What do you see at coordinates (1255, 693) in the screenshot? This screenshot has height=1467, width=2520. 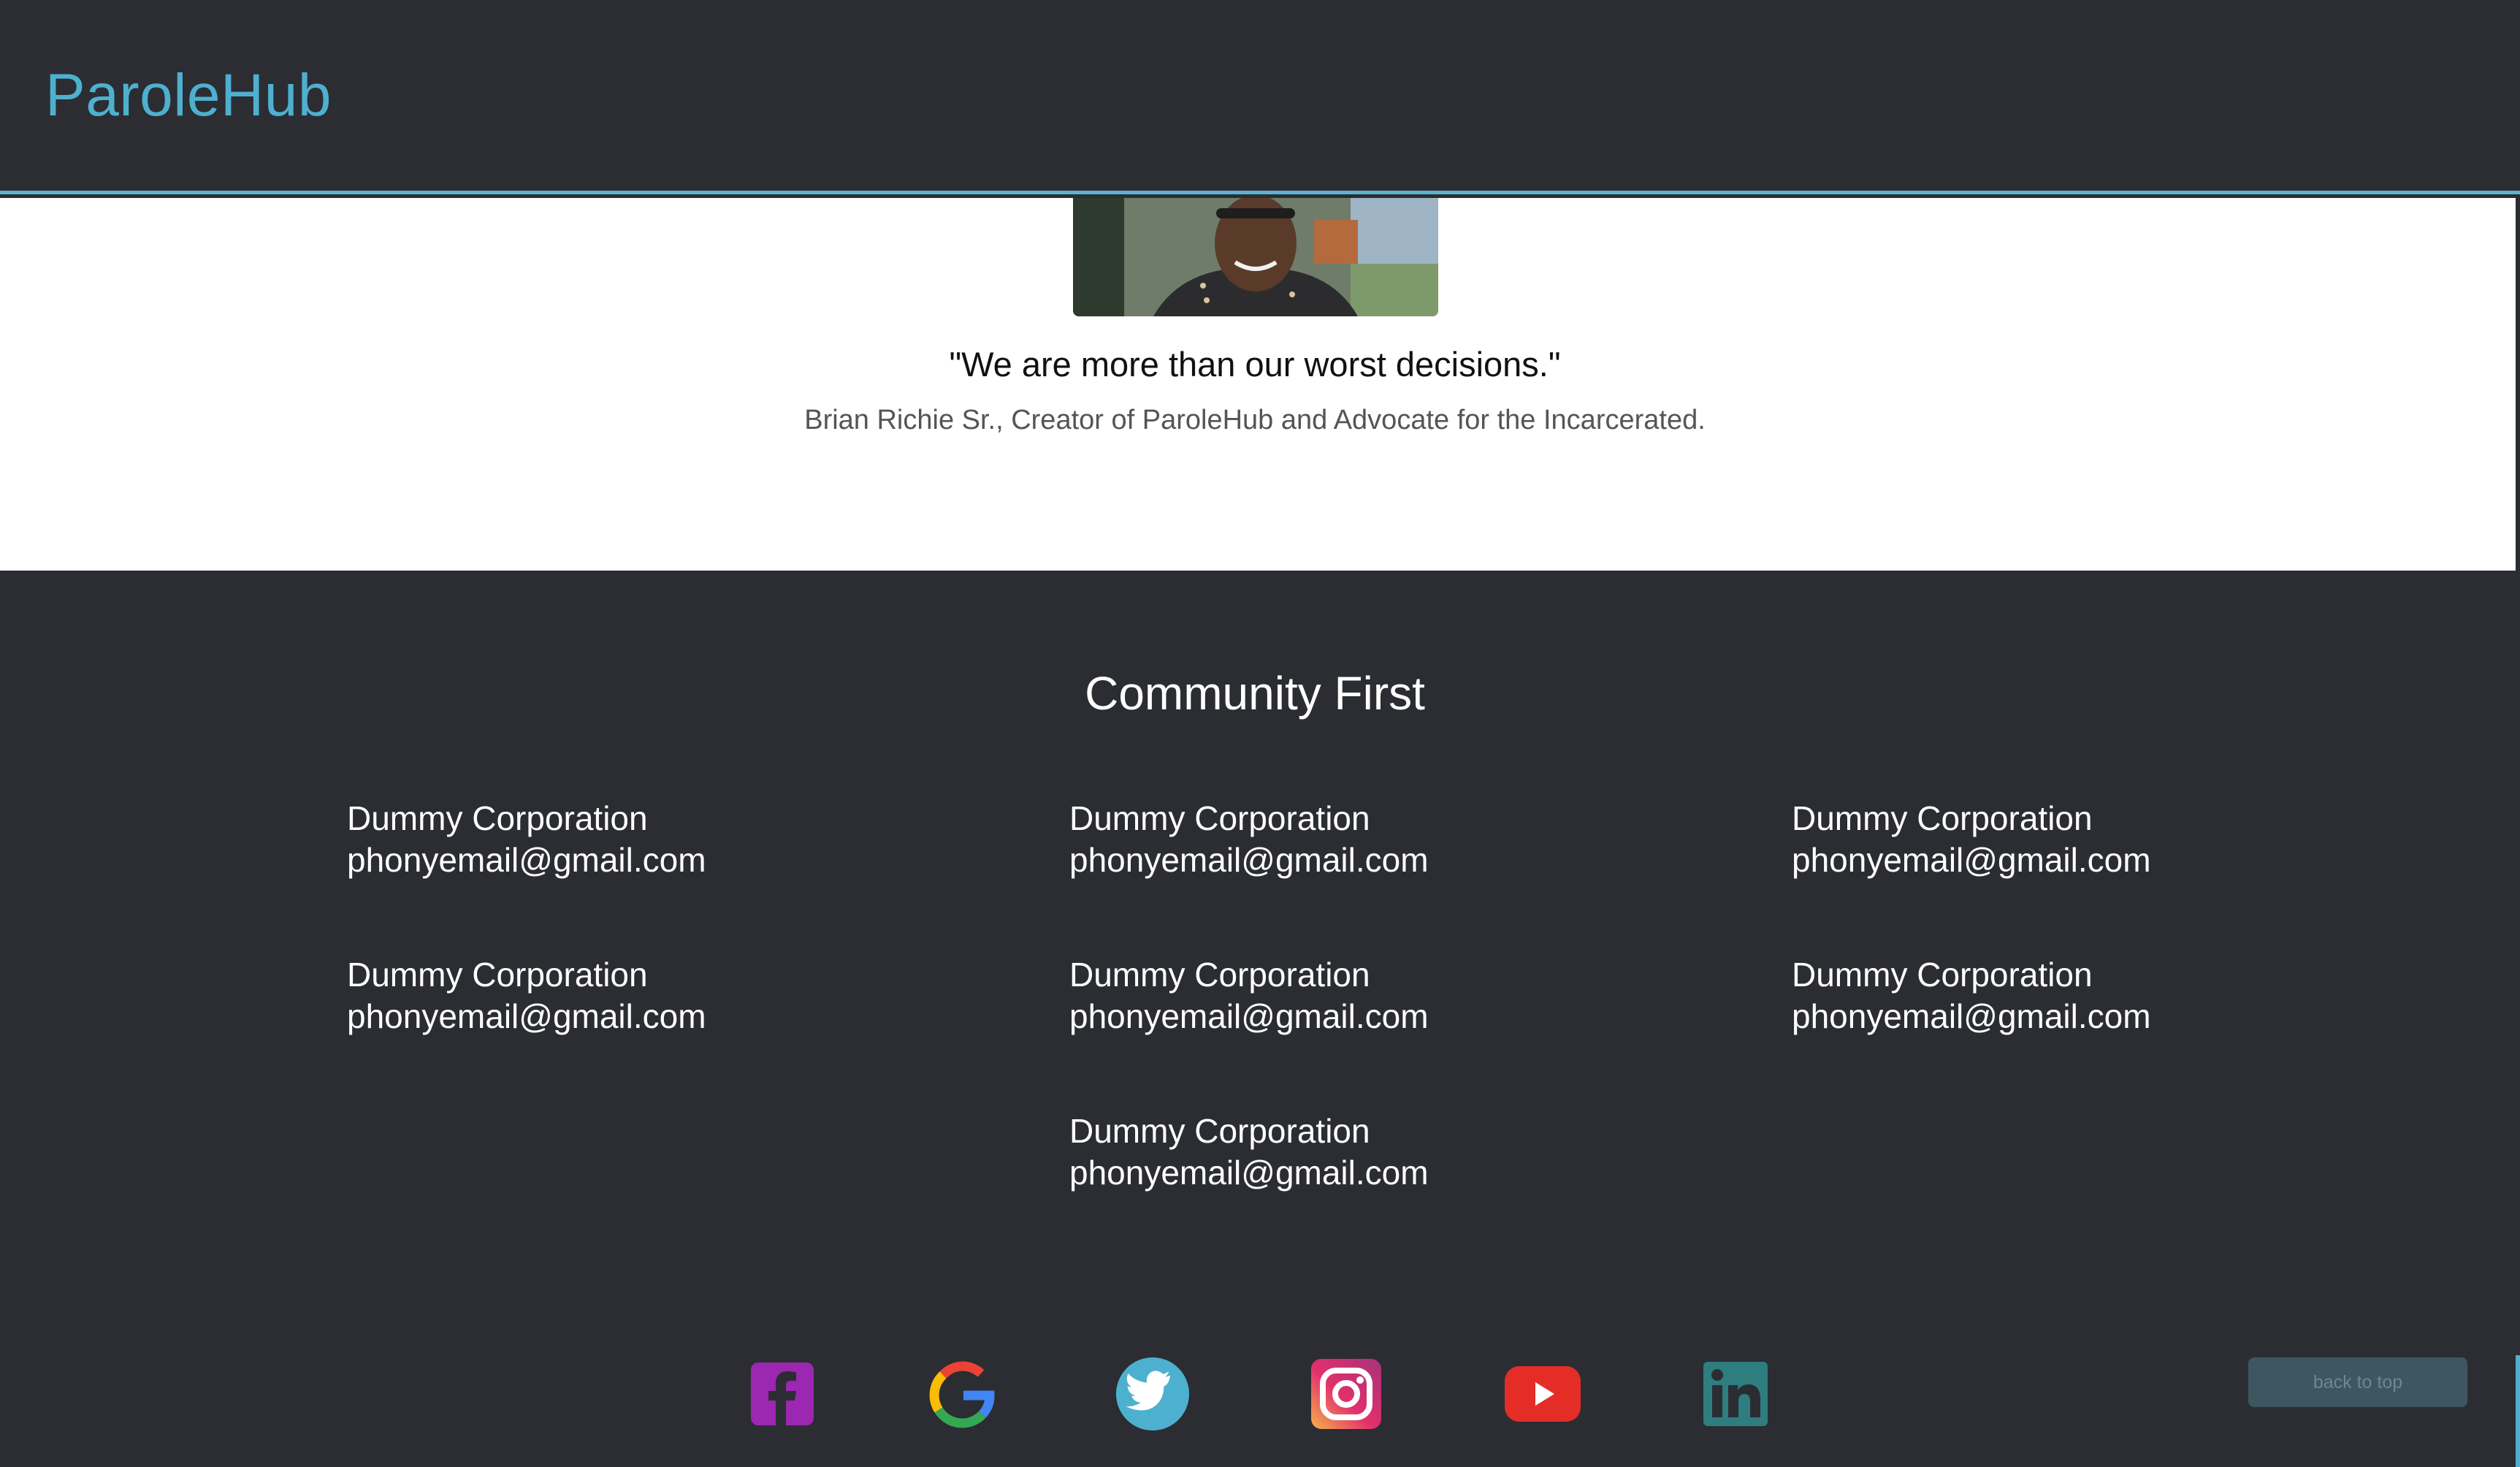 I see `community-title: Community First` at bounding box center [1255, 693].